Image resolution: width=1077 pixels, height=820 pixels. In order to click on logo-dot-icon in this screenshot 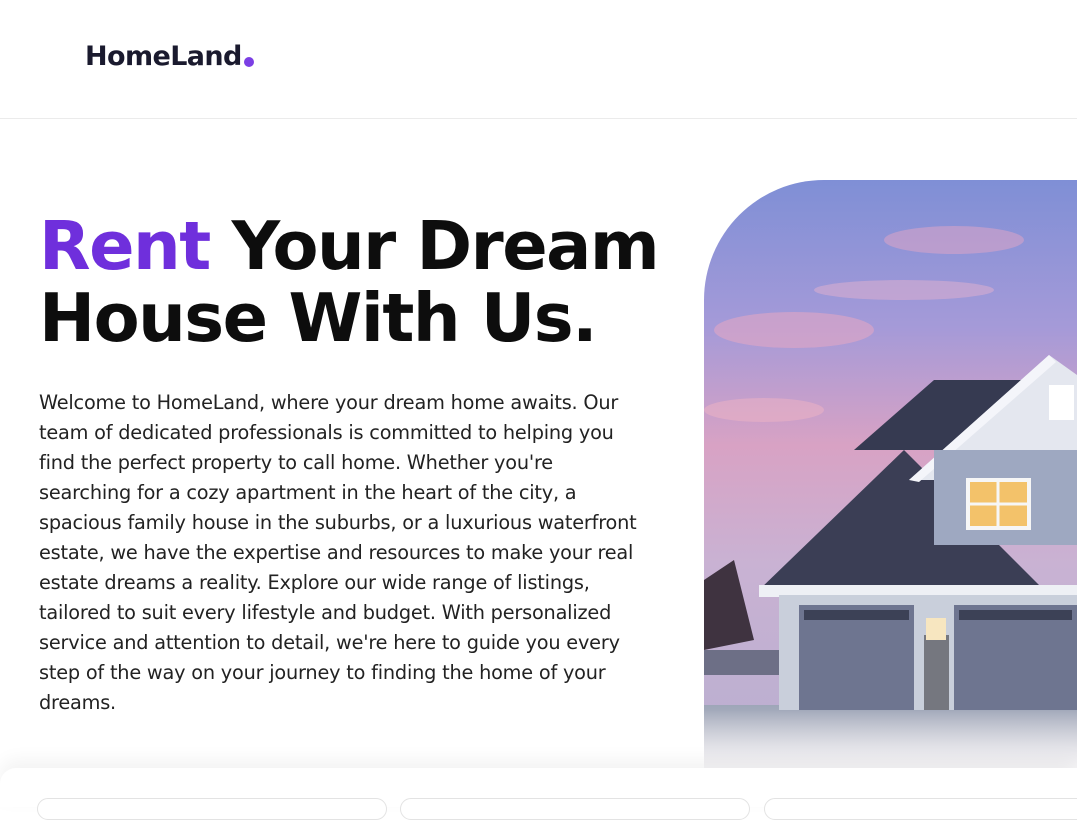, I will do `click(248, 62)`.